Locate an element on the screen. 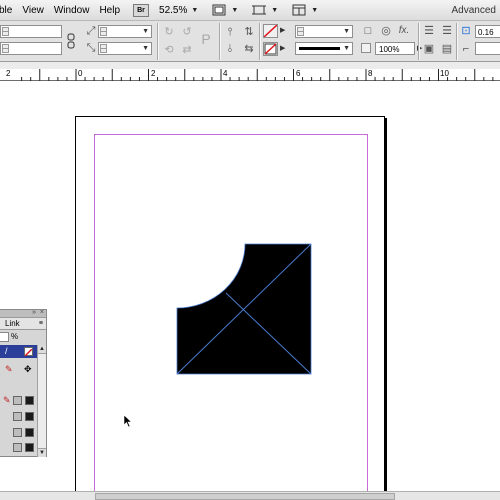 This screenshot has width=500, height=500. flip-vertical-icon: ⫰ is located at coordinates (230, 49).